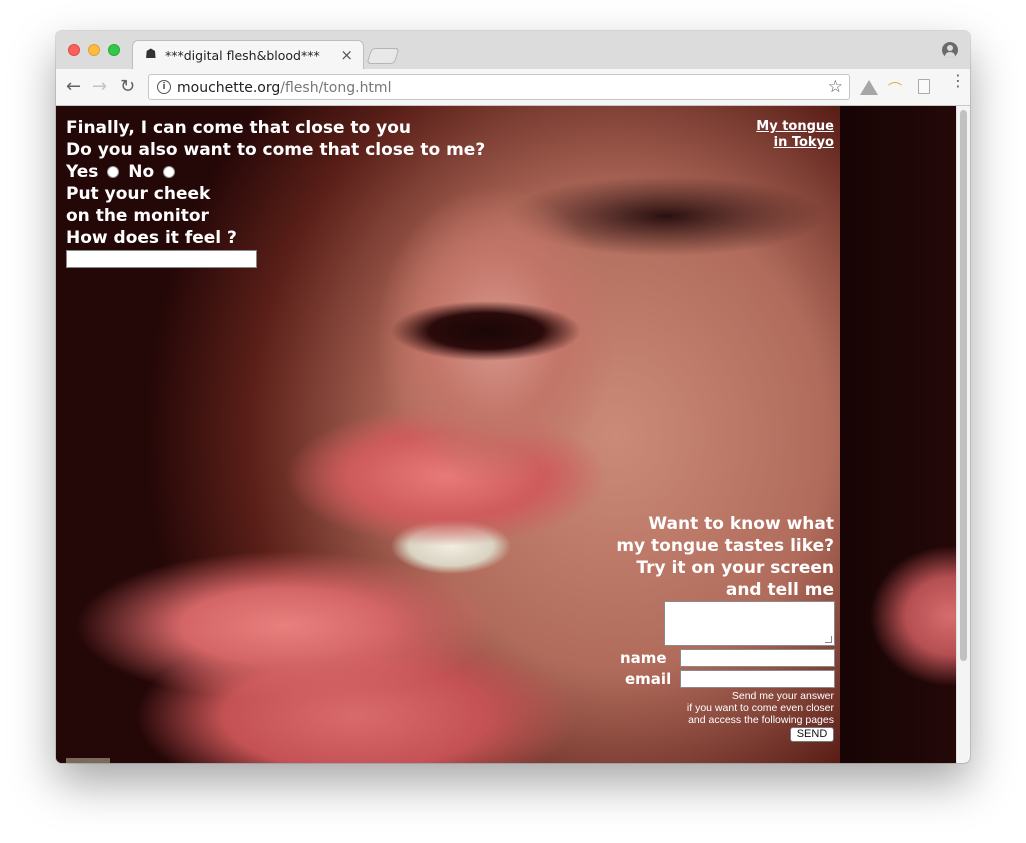 The height and width of the screenshot is (843, 1026). I want to click on close-tab-icon: ×, so click(346, 55).